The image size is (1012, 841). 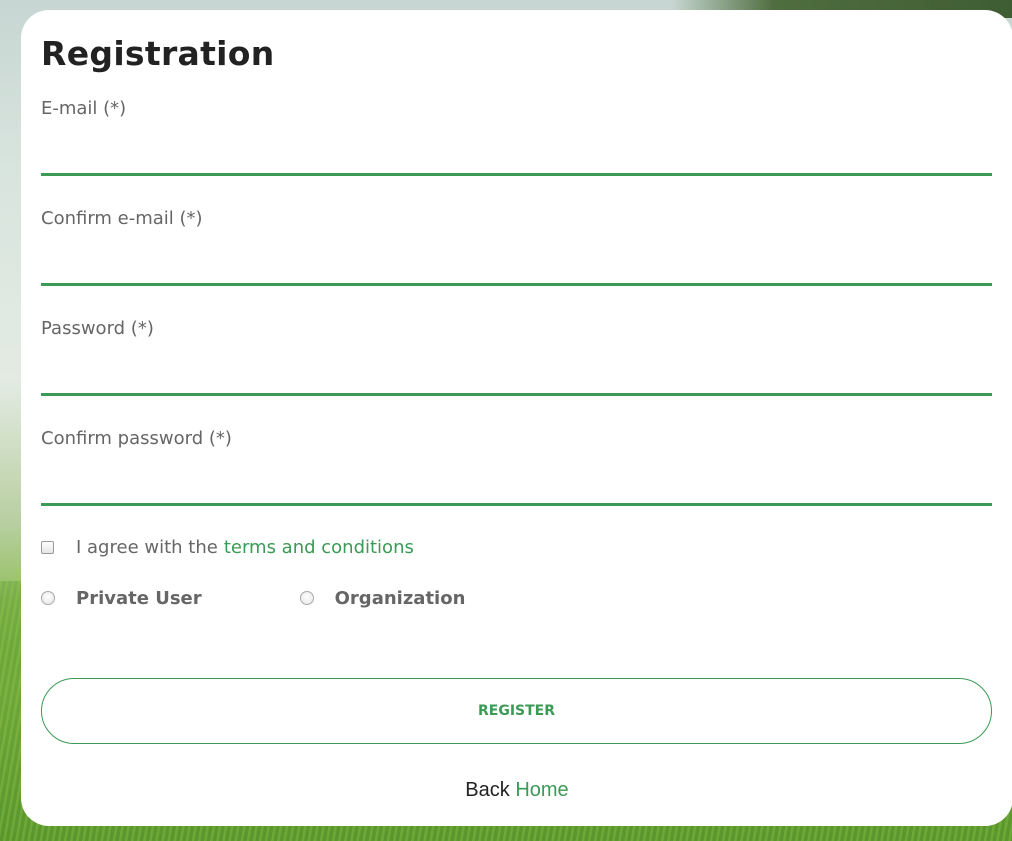 I want to click on email-field-group: E-mail (*), so click(x=516, y=153).